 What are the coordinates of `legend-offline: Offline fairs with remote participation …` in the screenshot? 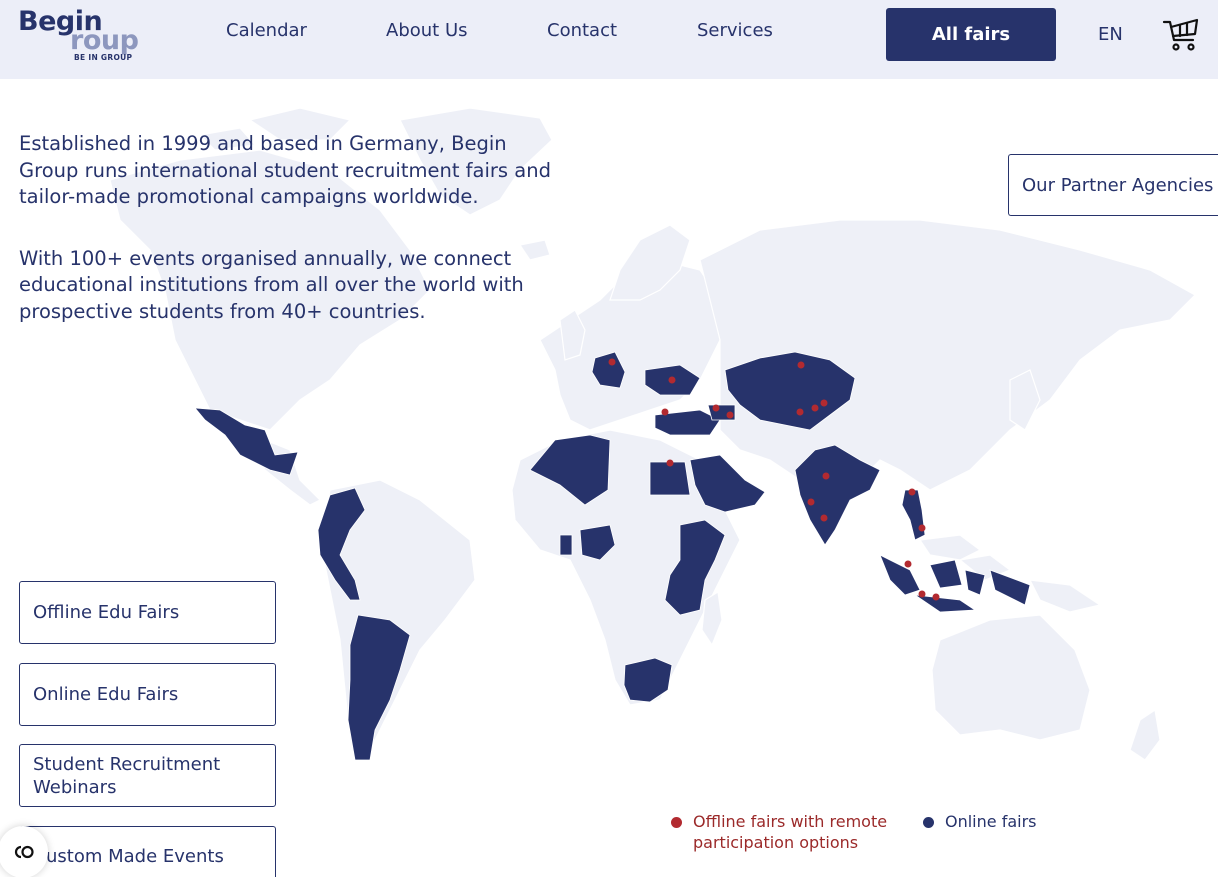 It's located at (782, 832).